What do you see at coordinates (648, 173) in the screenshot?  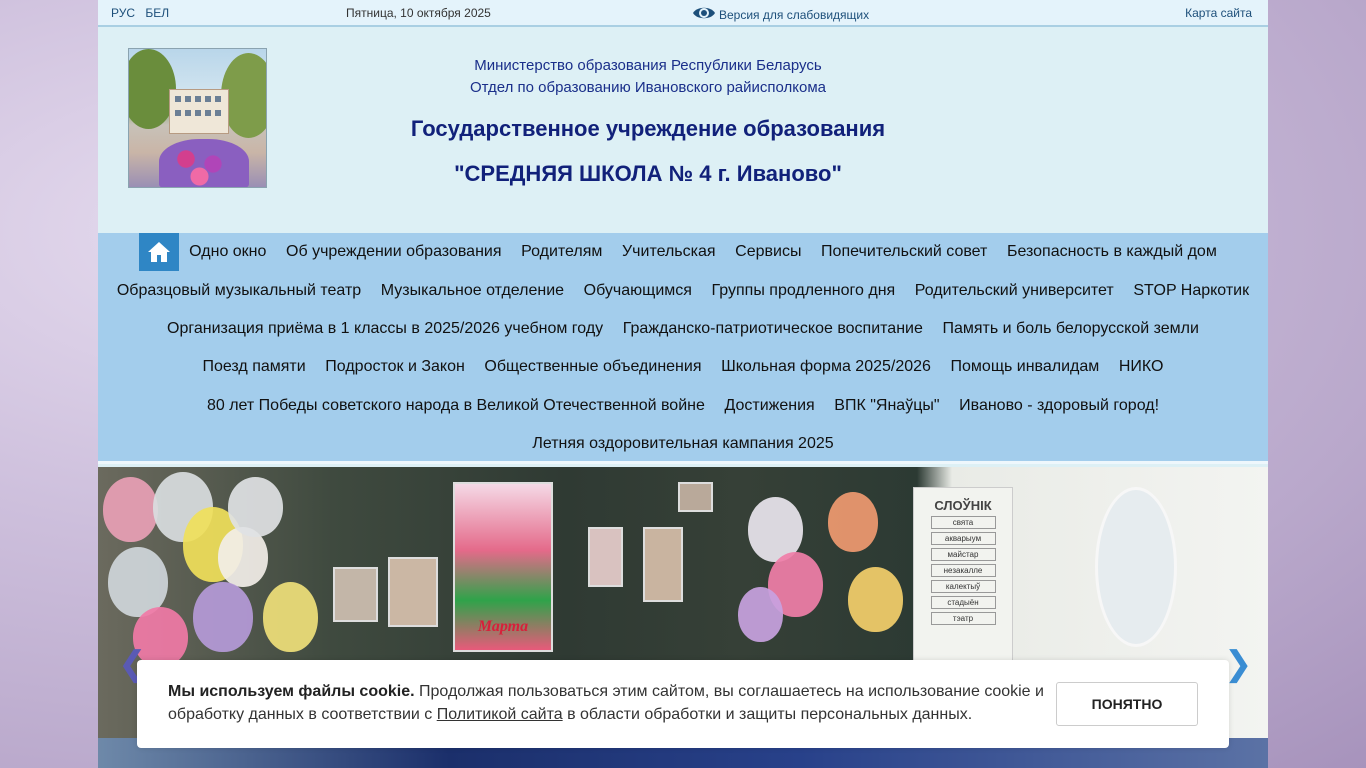 I see `school-name: "СРЕДНЯЯ ШКОЛА № 4 г. Иваново"` at bounding box center [648, 173].